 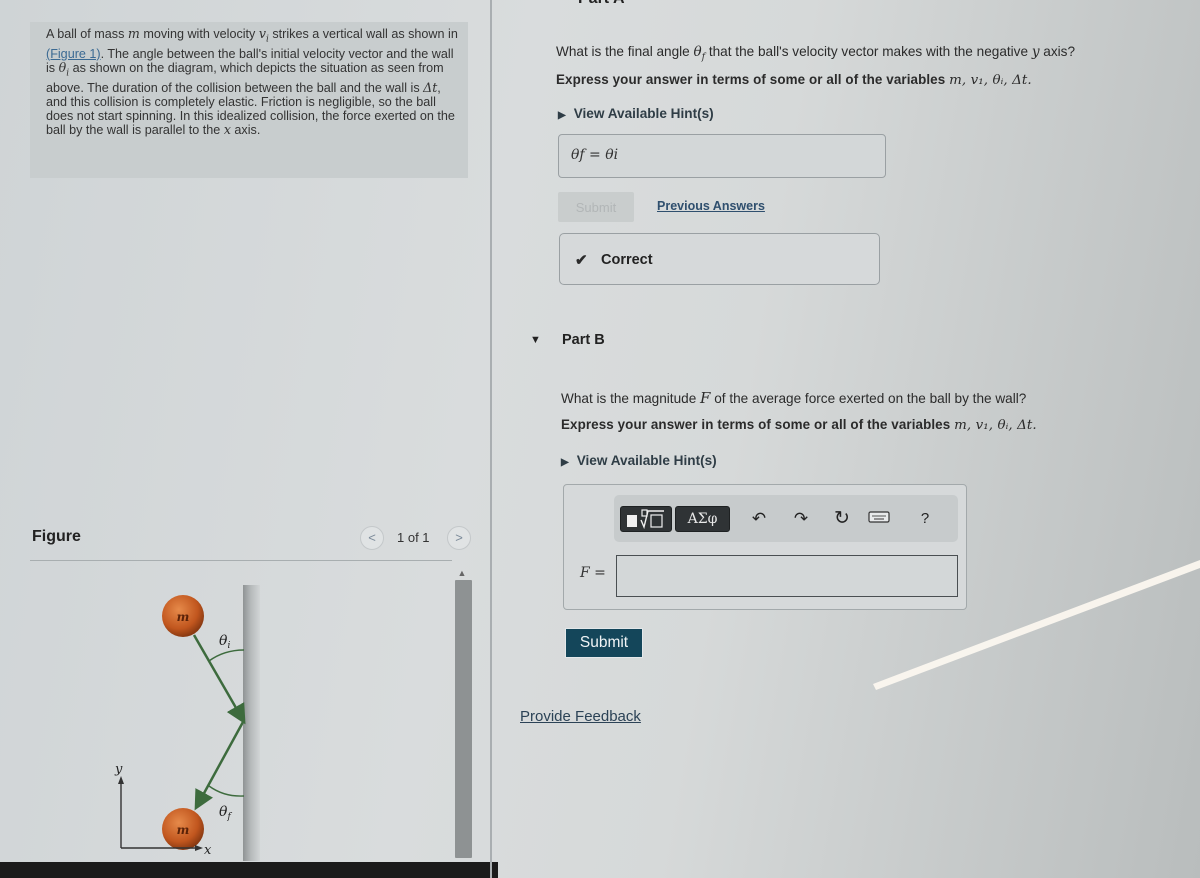 What do you see at coordinates (64, 69) in the screenshot?
I see `var-theta-i: θi` at bounding box center [64, 69].